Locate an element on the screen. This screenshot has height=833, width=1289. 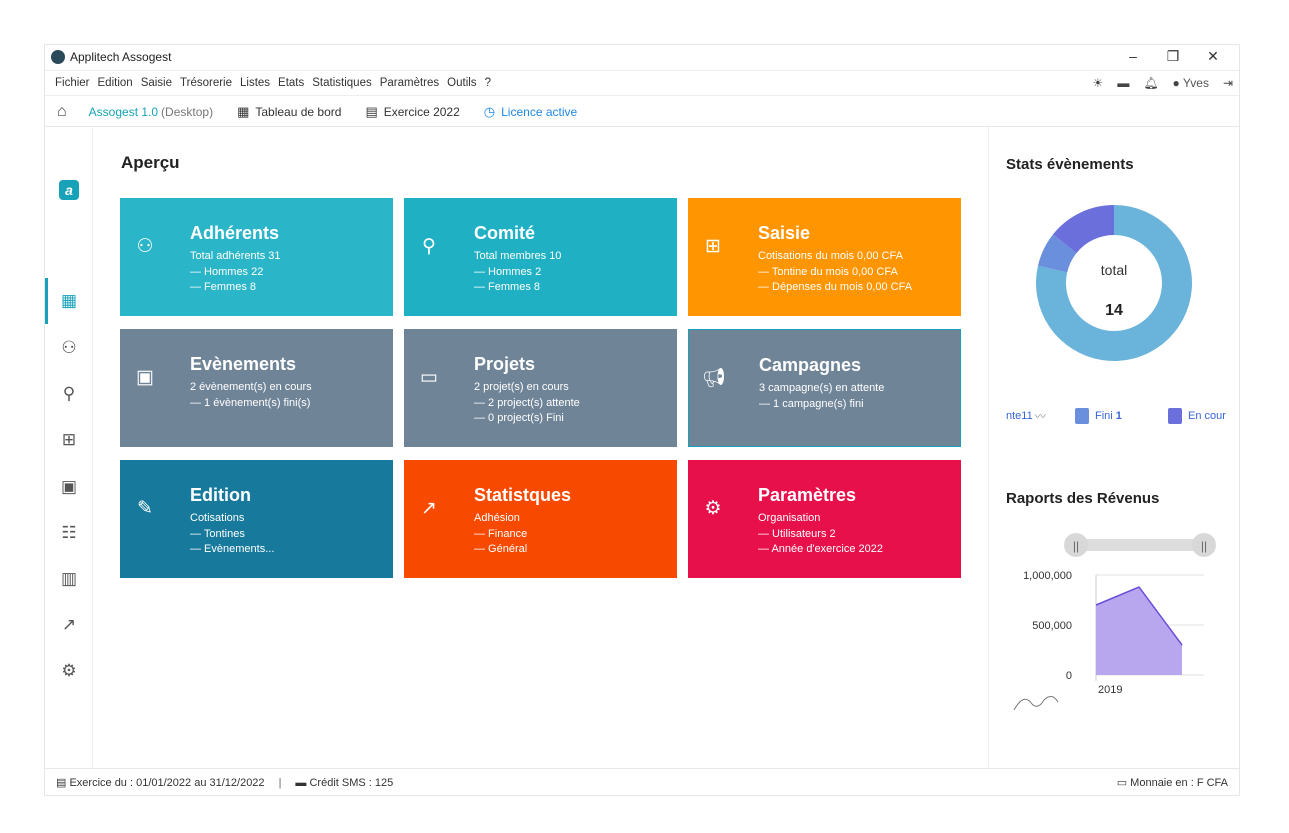
menu-etats: Etats is located at coordinates (291, 83).